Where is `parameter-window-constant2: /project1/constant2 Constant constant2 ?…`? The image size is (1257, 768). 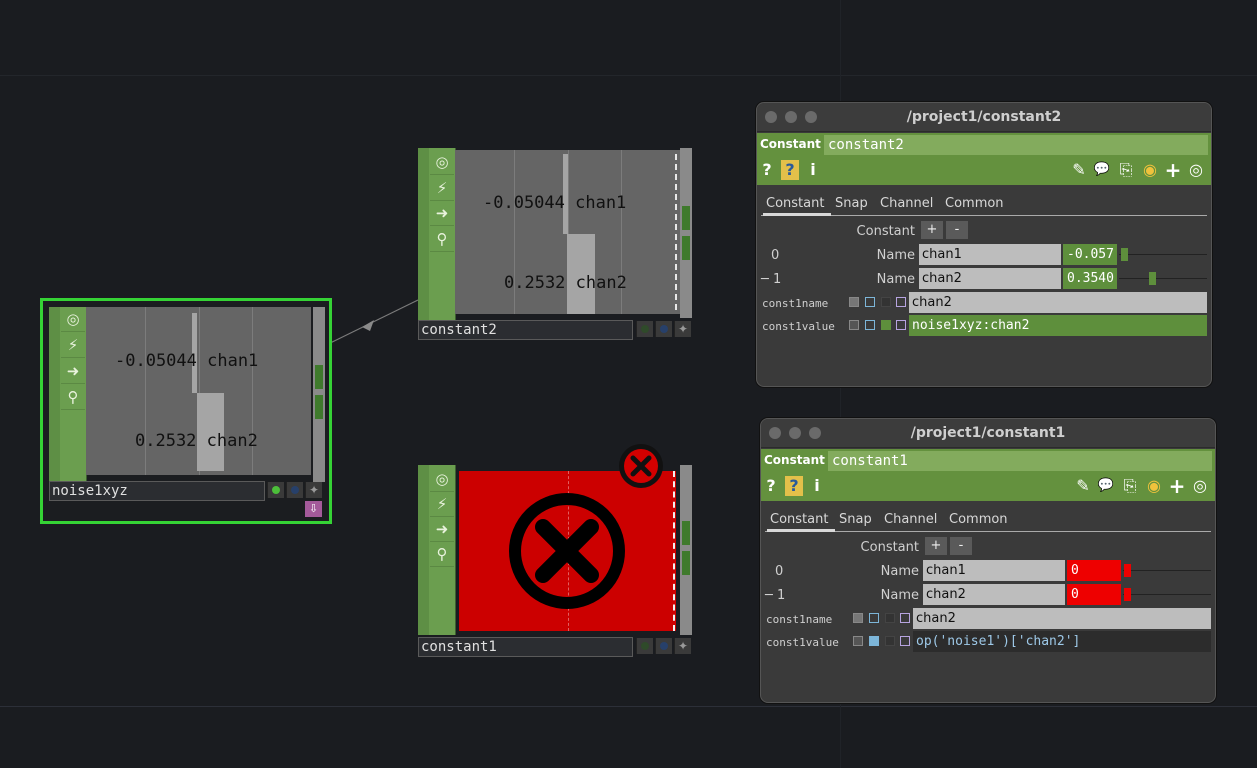
parameter-window-constant2: /project1/constant2 Constant constant2 ?… is located at coordinates (984, 244).